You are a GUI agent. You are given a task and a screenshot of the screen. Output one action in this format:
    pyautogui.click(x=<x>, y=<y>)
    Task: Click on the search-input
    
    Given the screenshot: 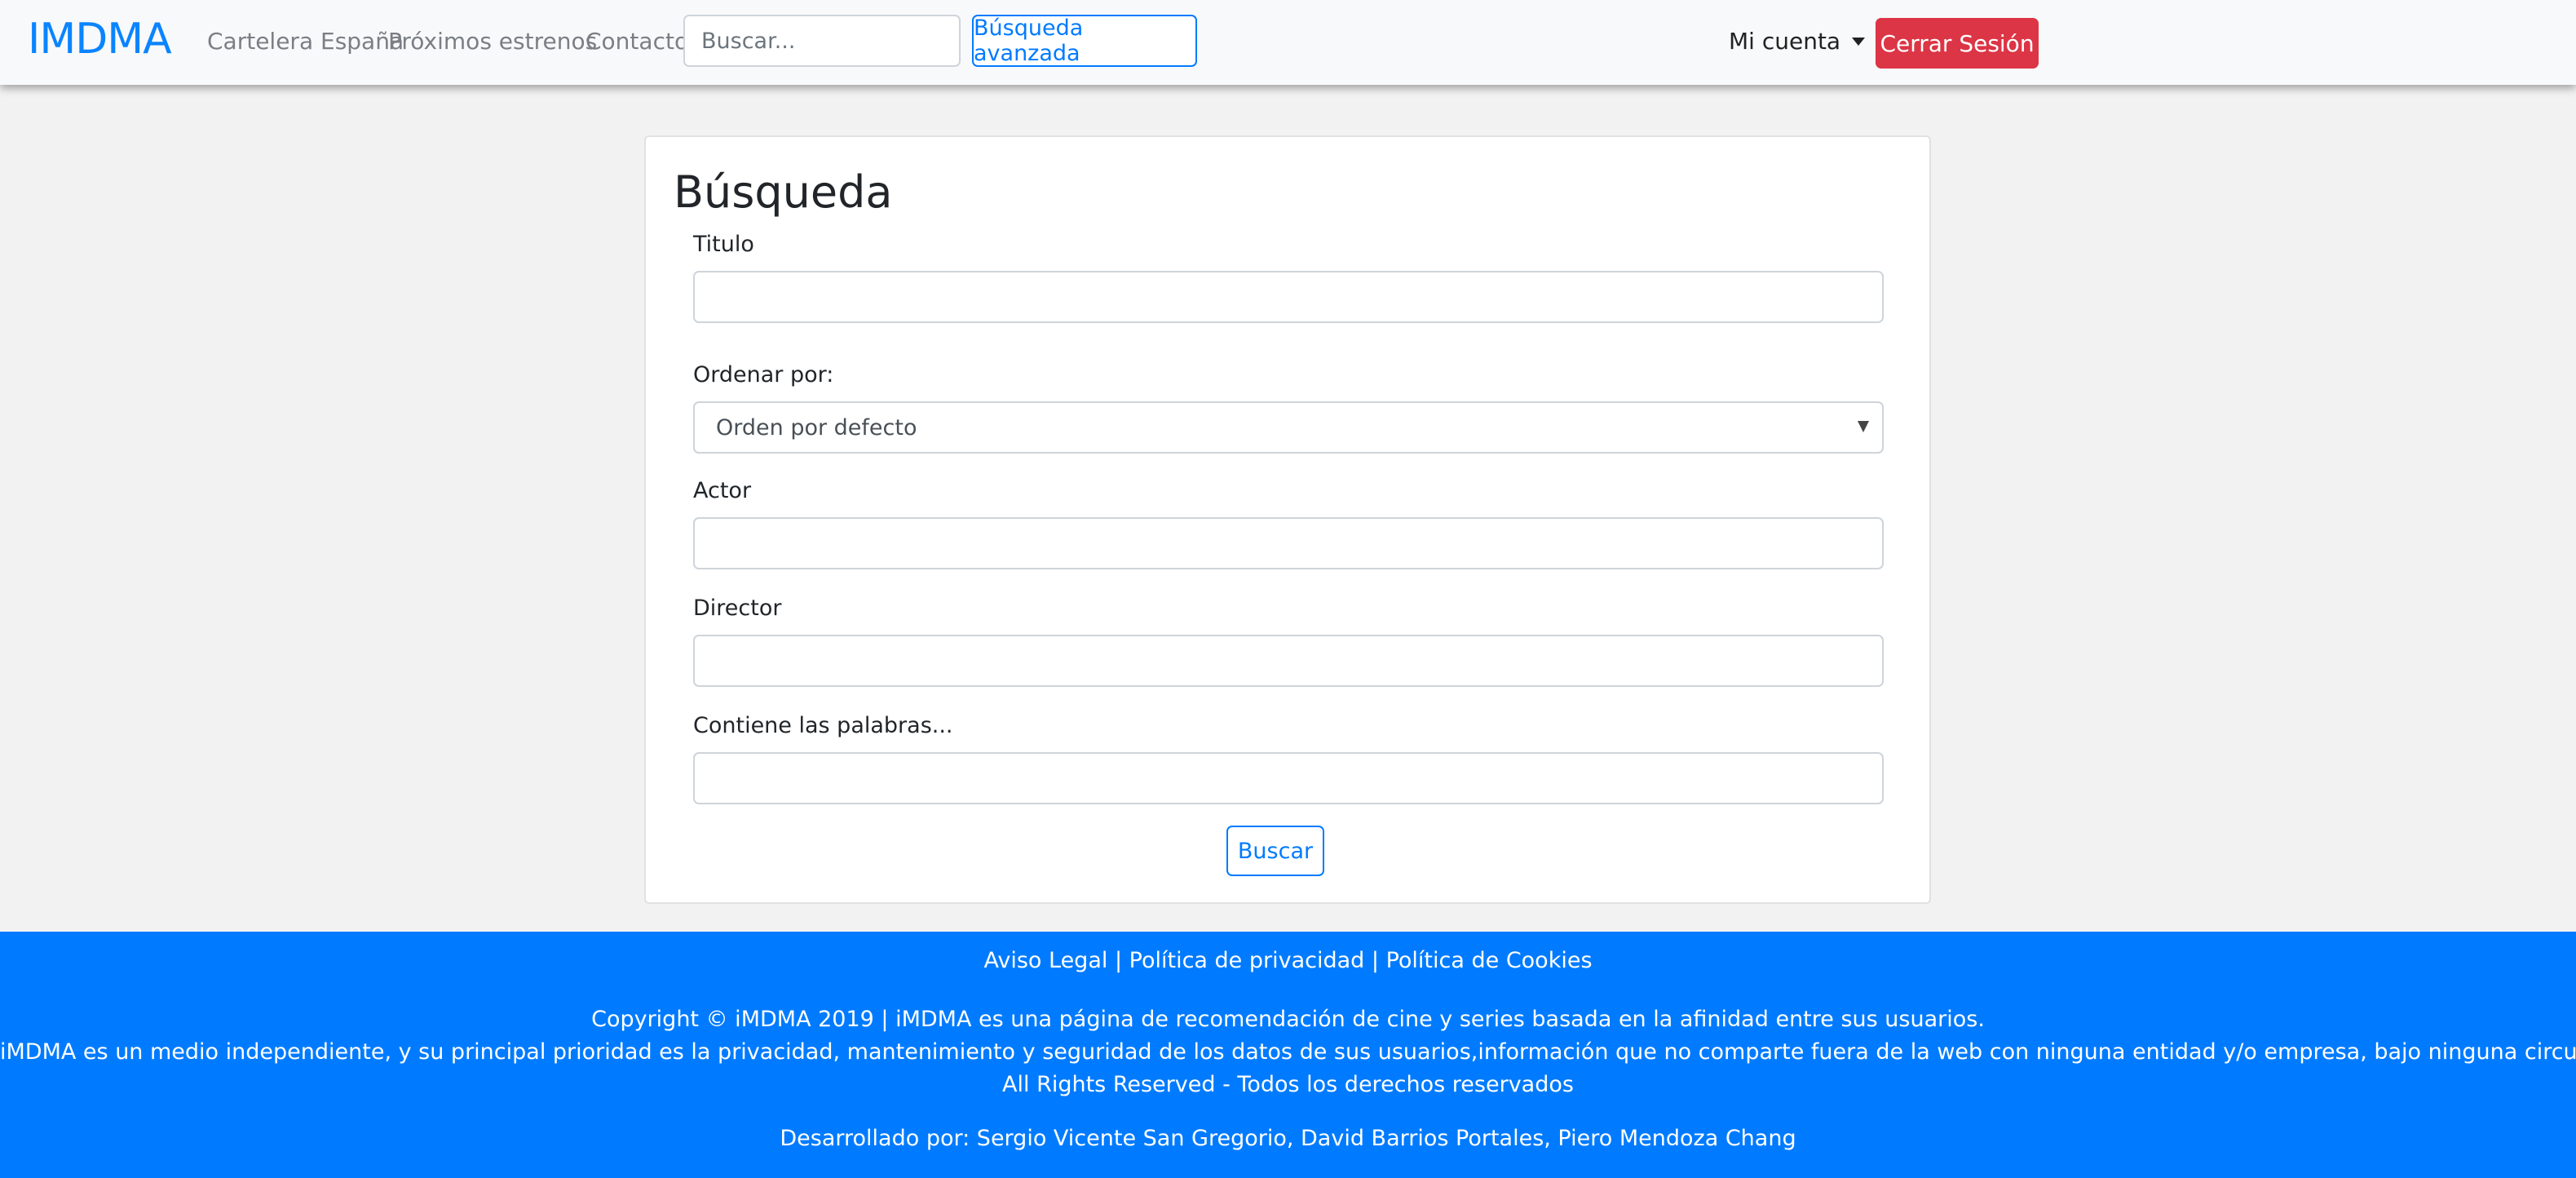 What is the action you would take?
    pyautogui.click(x=822, y=41)
    